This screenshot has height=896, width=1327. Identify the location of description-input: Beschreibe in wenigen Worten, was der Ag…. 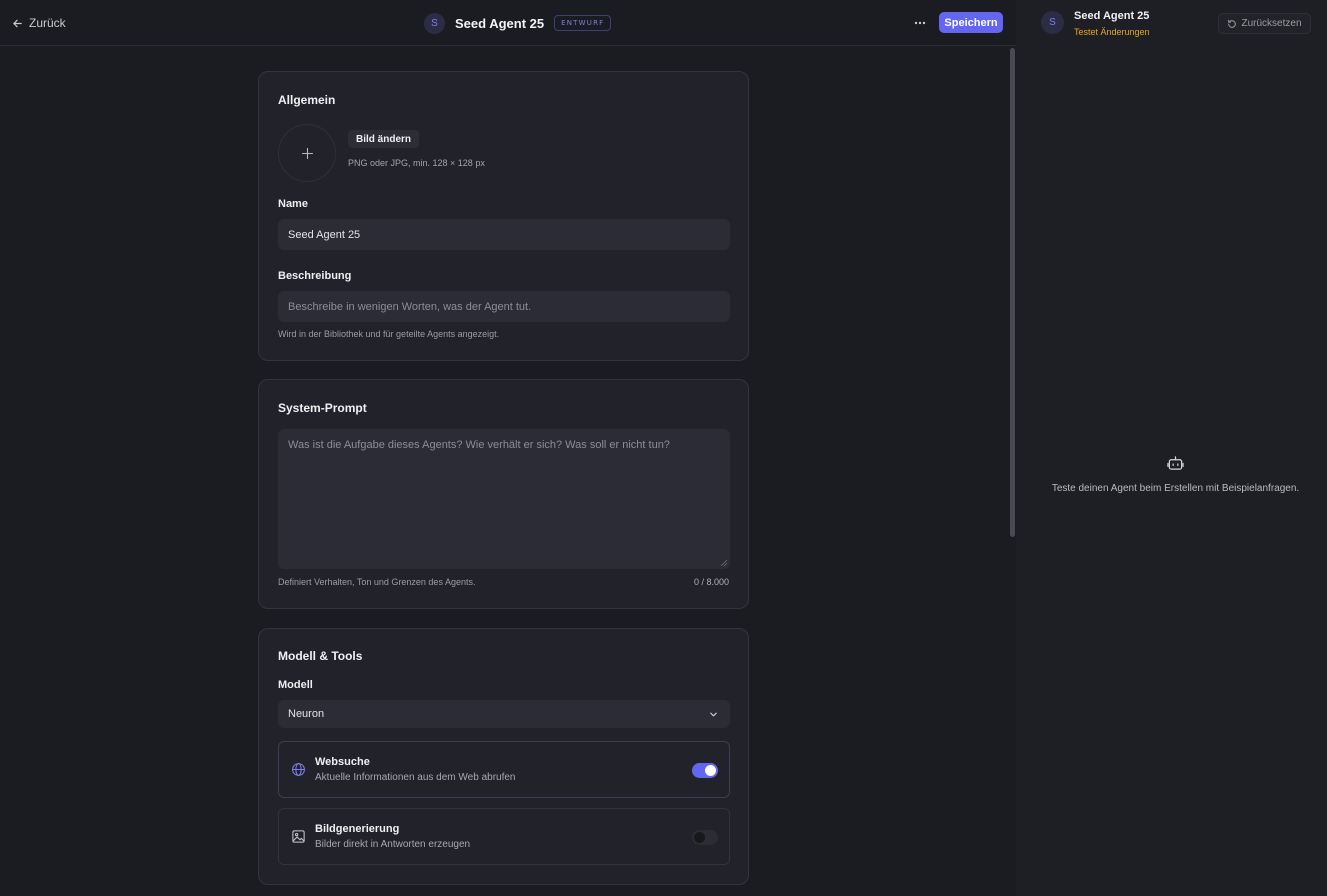
(504, 306).